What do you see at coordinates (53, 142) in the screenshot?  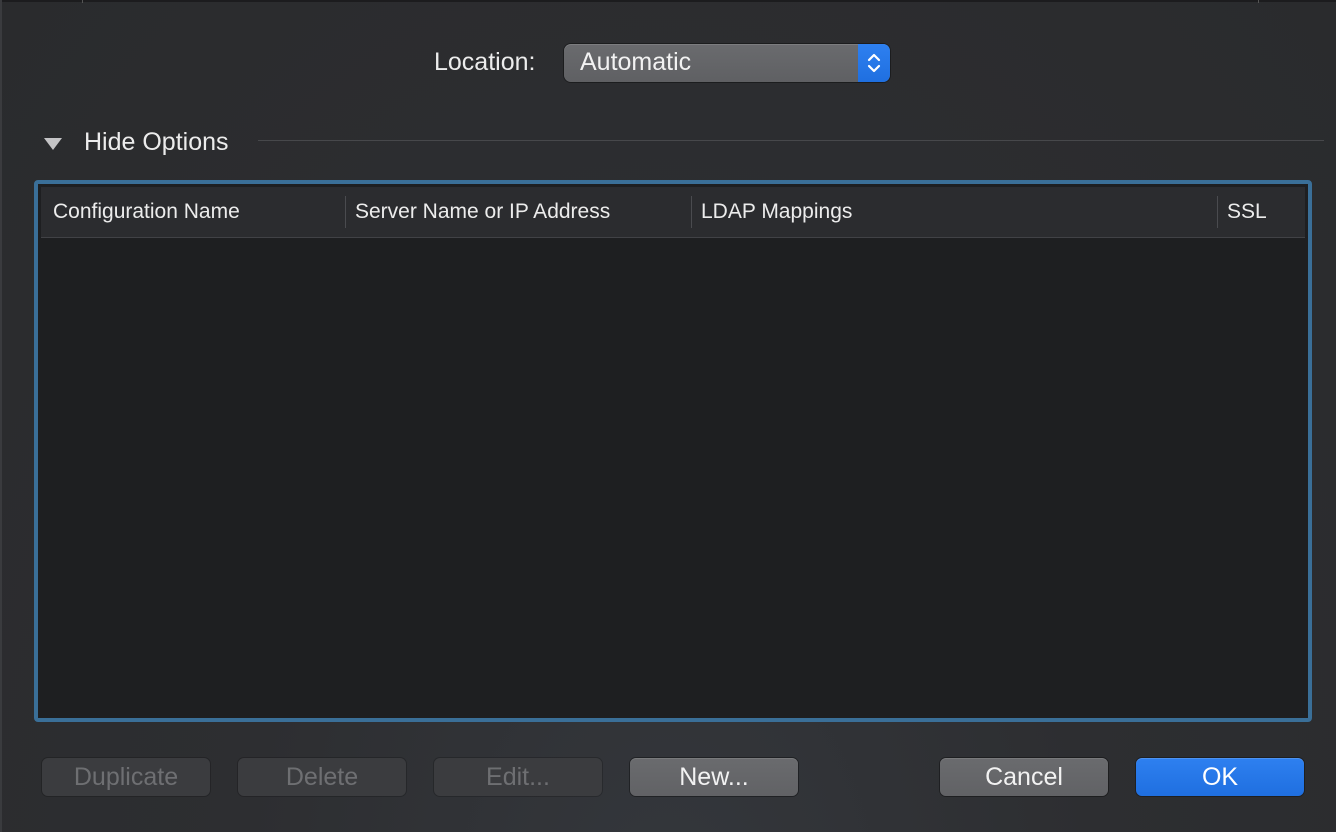 I see `disclosure-triangle-icon` at bounding box center [53, 142].